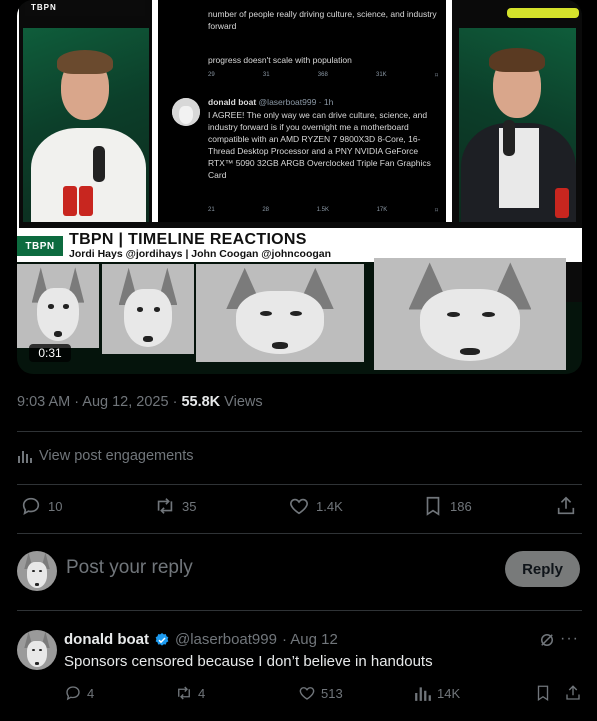  I want to click on like-action: 1.4K, so click(315, 506).